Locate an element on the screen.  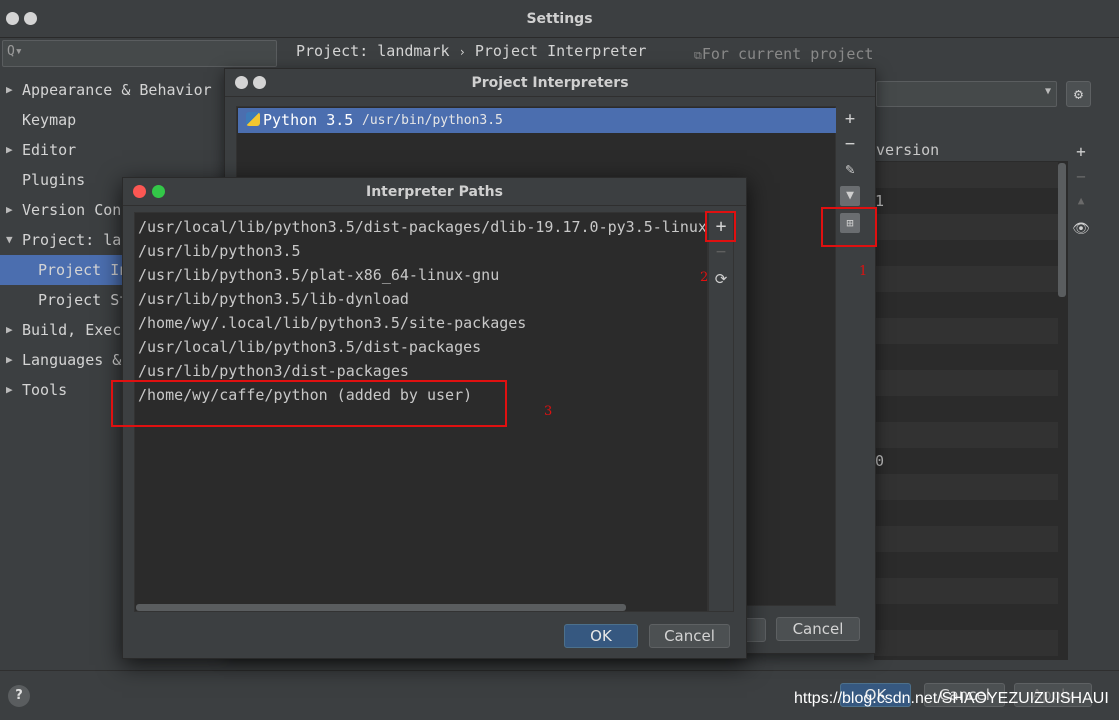
dropdown-arrow-icon: ▼ is located at coordinates (1047, 91).